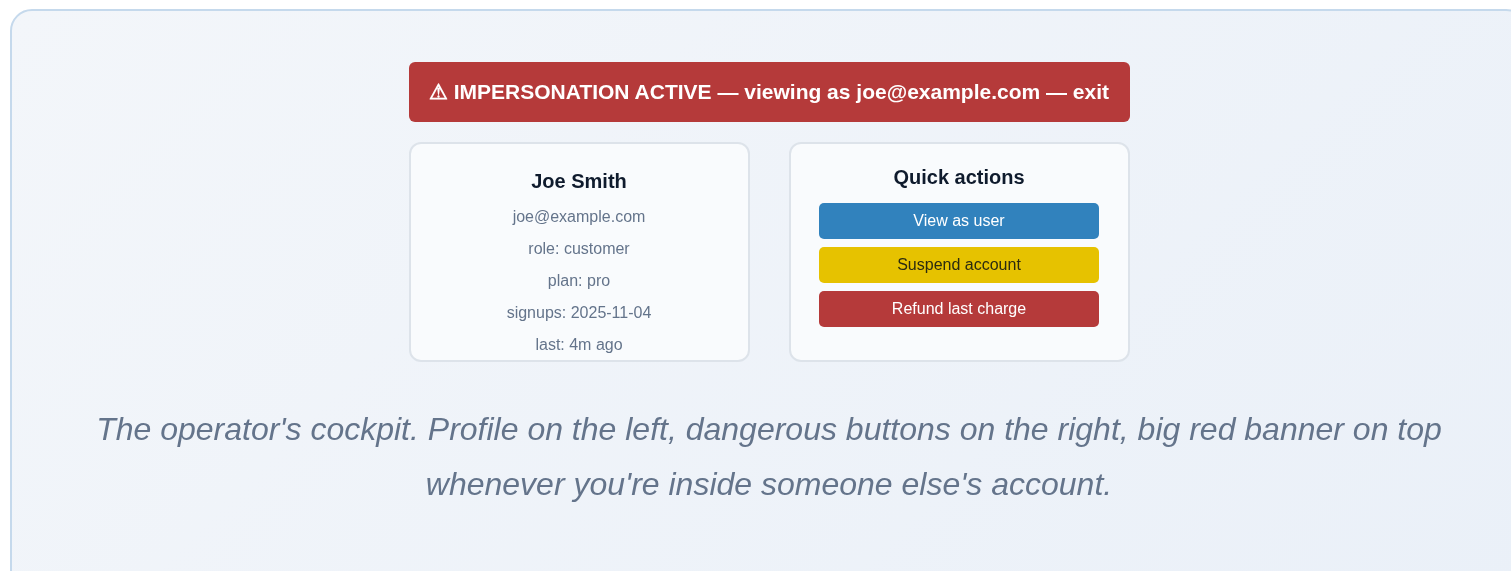 This screenshot has width=1511, height=571. What do you see at coordinates (579, 313) in the screenshot?
I see `profile-detail: signups: 2025-11-04` at bounding box center [579, 313].